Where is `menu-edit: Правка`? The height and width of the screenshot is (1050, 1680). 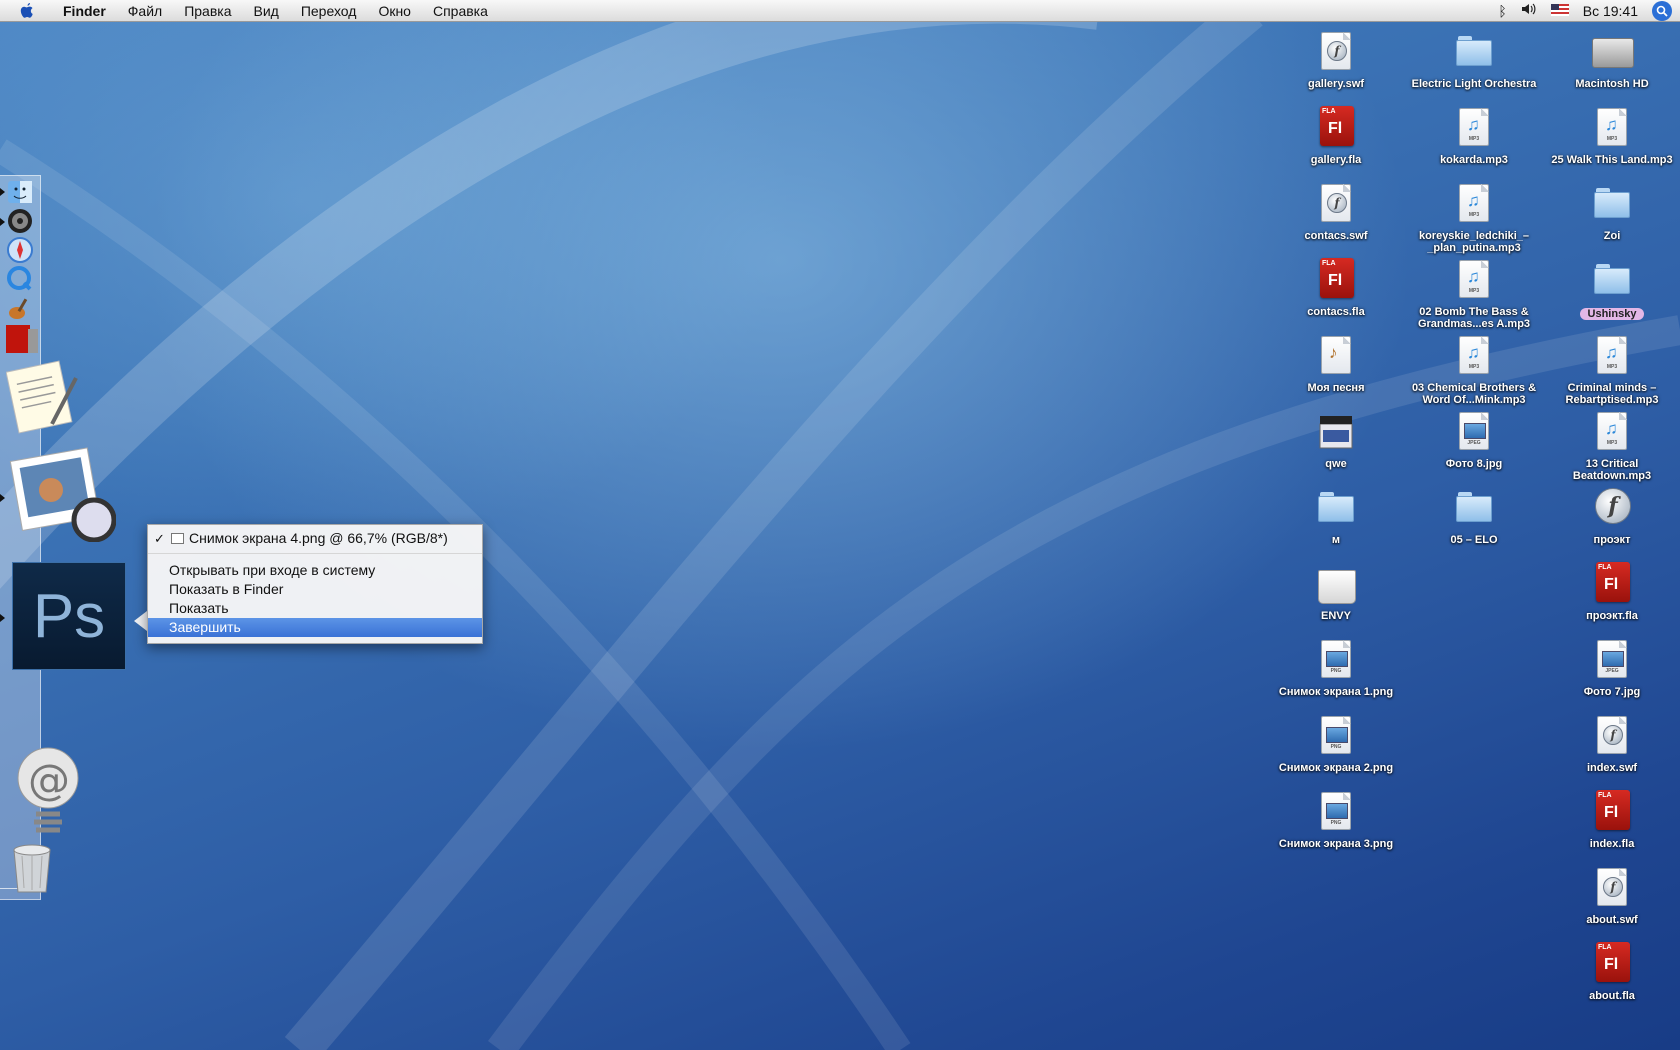 menu-edit: Правка is located at coordinates (207, 11).